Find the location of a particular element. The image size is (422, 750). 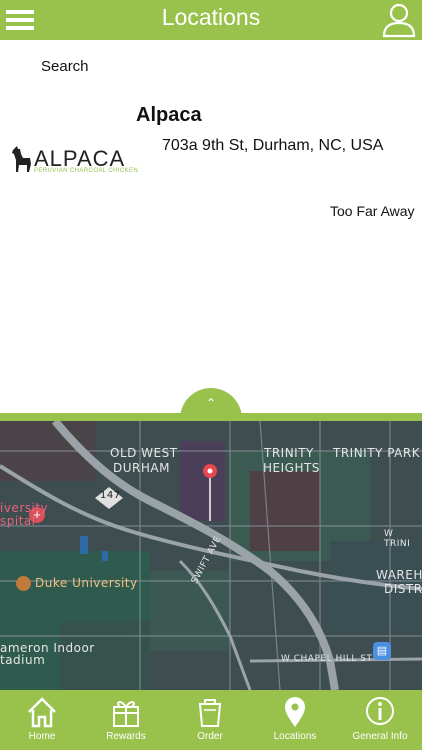

user-profile-icon is located at coordinates (399, 20).